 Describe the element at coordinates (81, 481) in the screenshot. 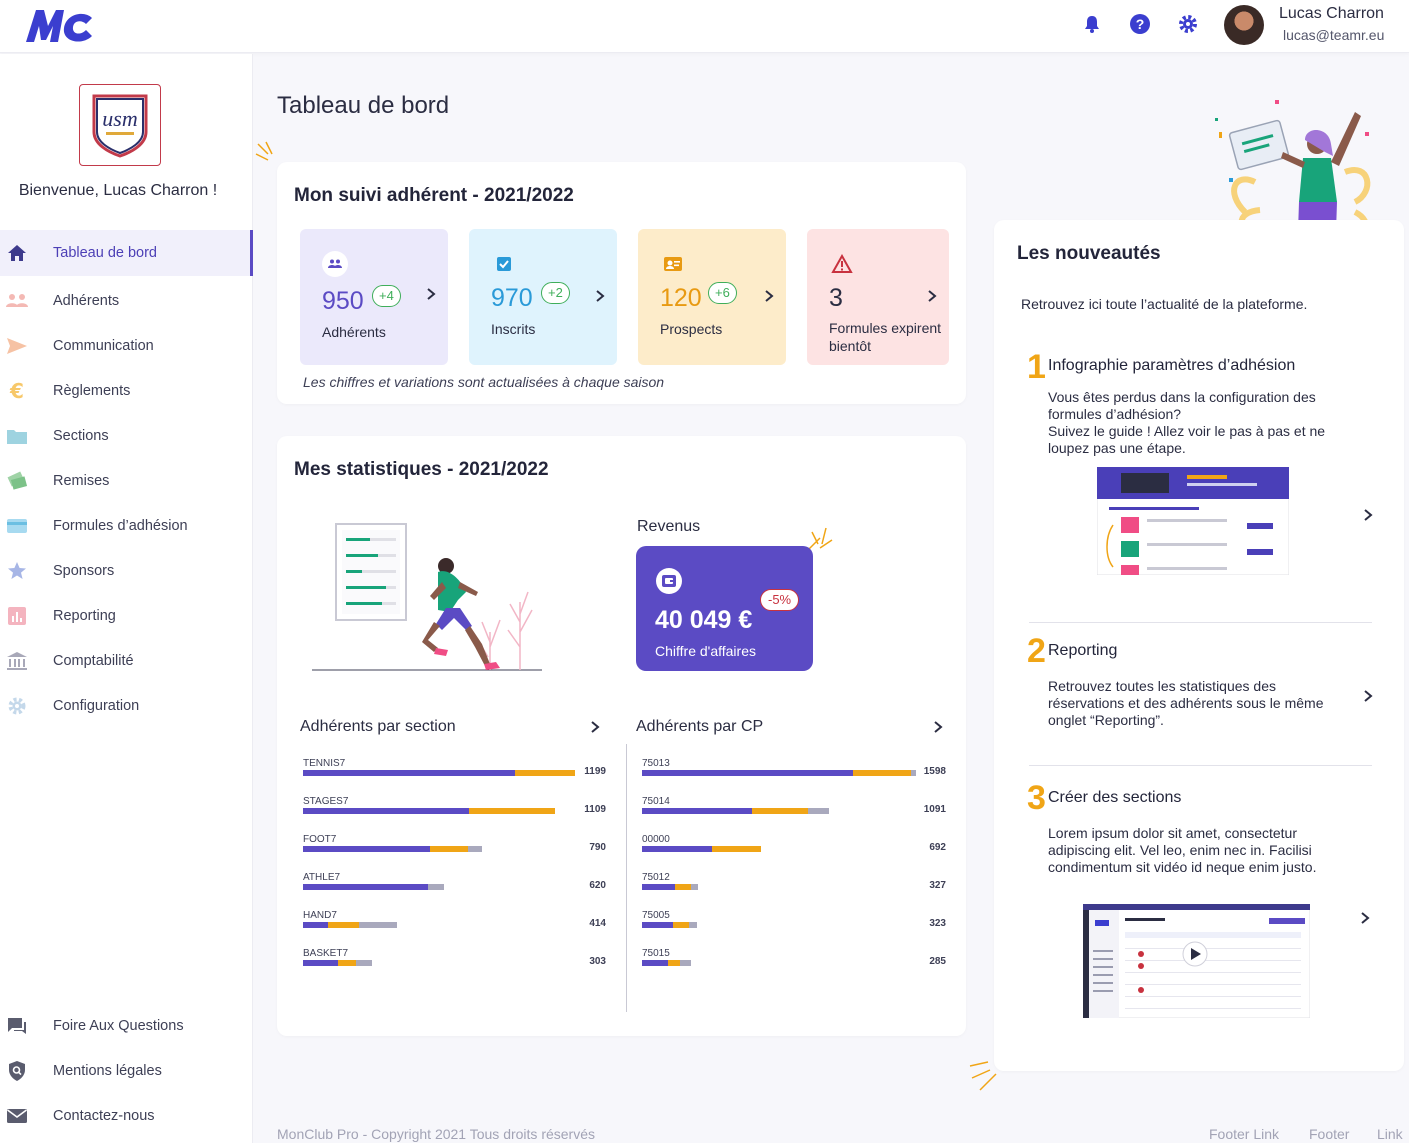

I see `sidebar-item-label: Remises` at that location.